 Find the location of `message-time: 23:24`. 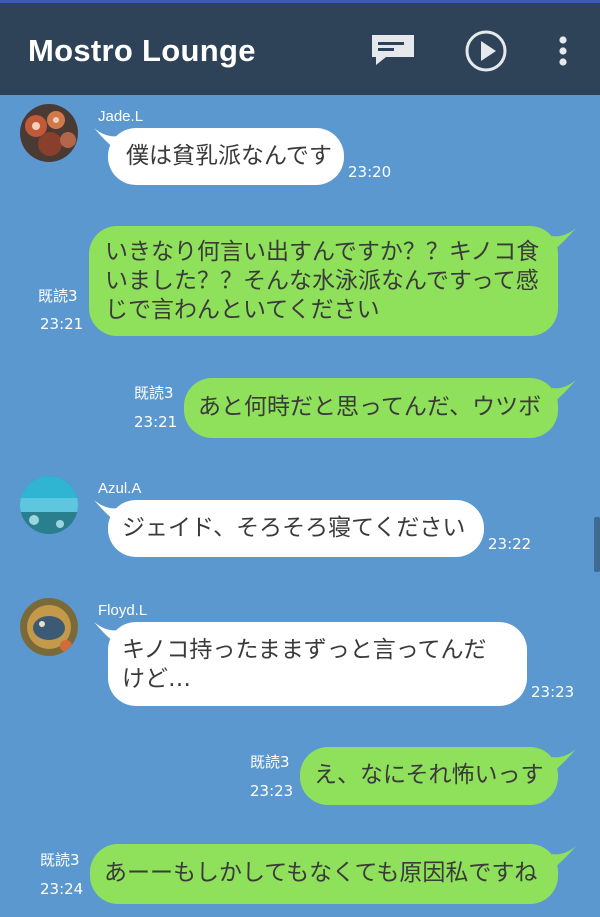

message-time: 23:24 is located at coordinates (62, 889).